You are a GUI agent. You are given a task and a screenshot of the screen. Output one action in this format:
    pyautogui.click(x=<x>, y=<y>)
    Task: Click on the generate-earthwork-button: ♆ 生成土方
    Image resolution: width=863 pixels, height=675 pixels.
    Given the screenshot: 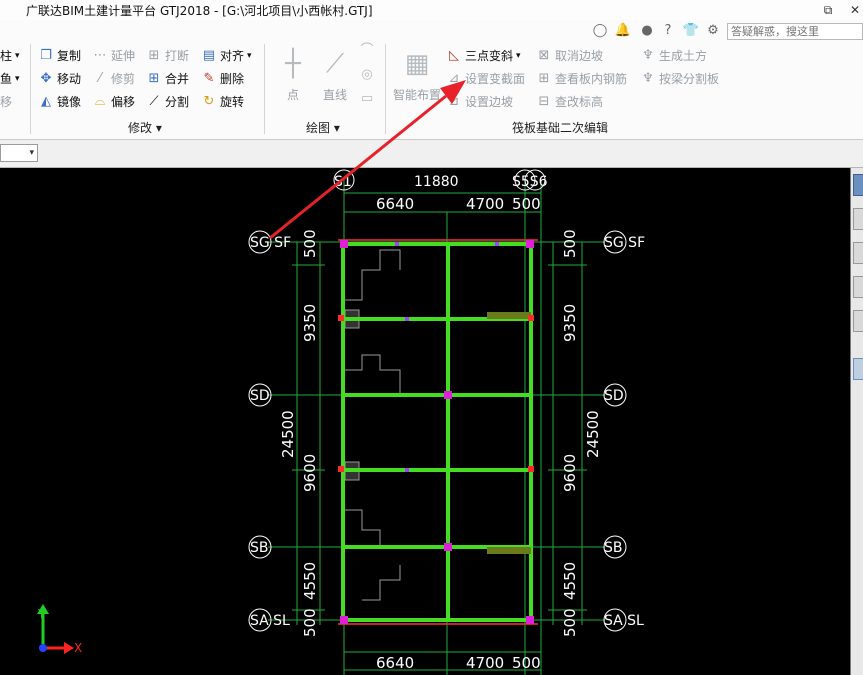 What is the action you would take?
    pyautogui.click(x=673, y=56)
    